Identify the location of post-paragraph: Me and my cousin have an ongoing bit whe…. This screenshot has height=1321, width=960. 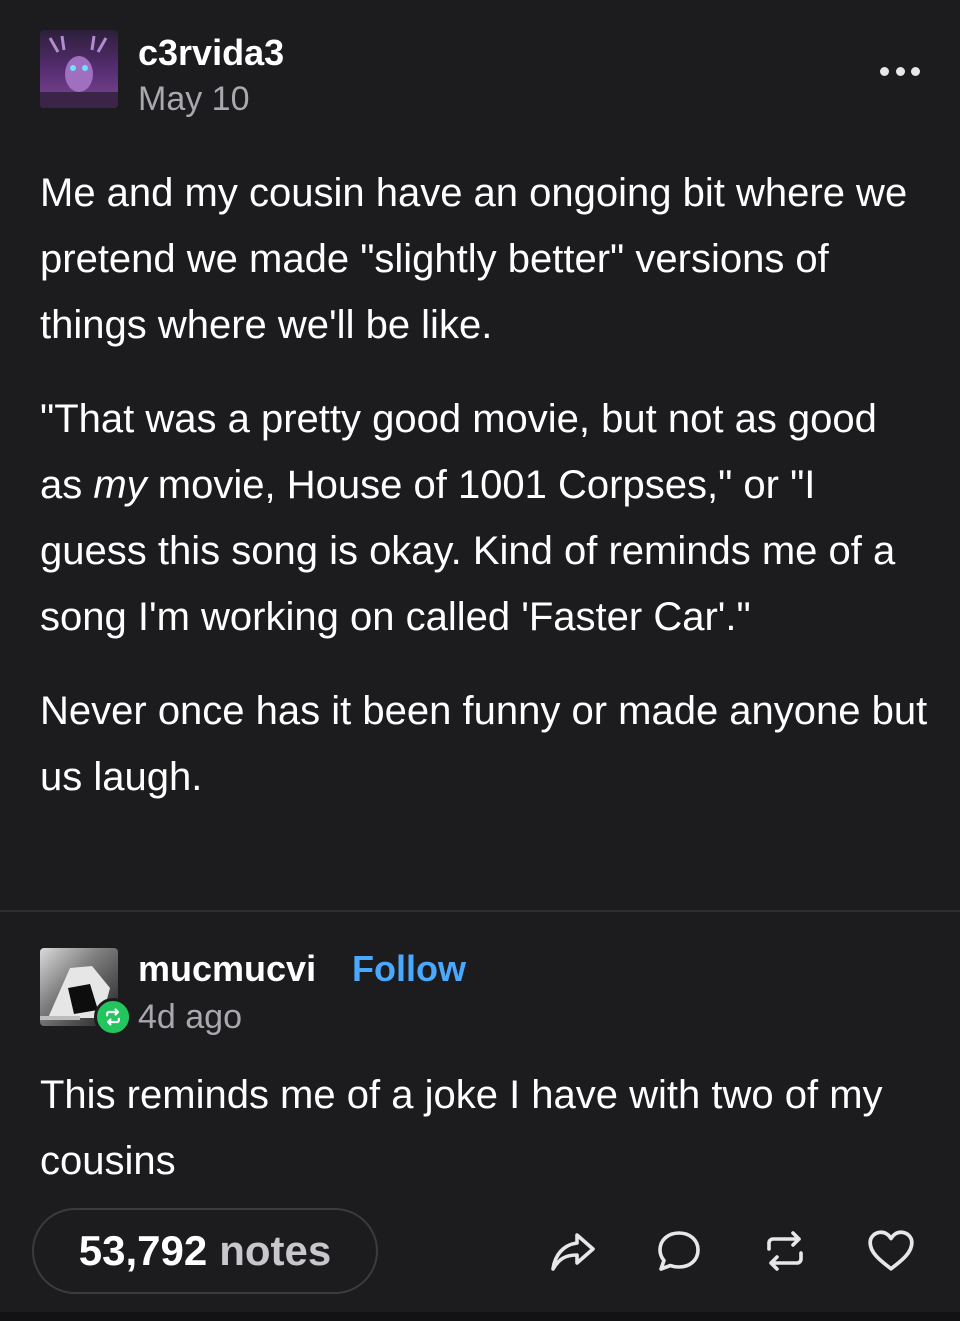
(474, 259).